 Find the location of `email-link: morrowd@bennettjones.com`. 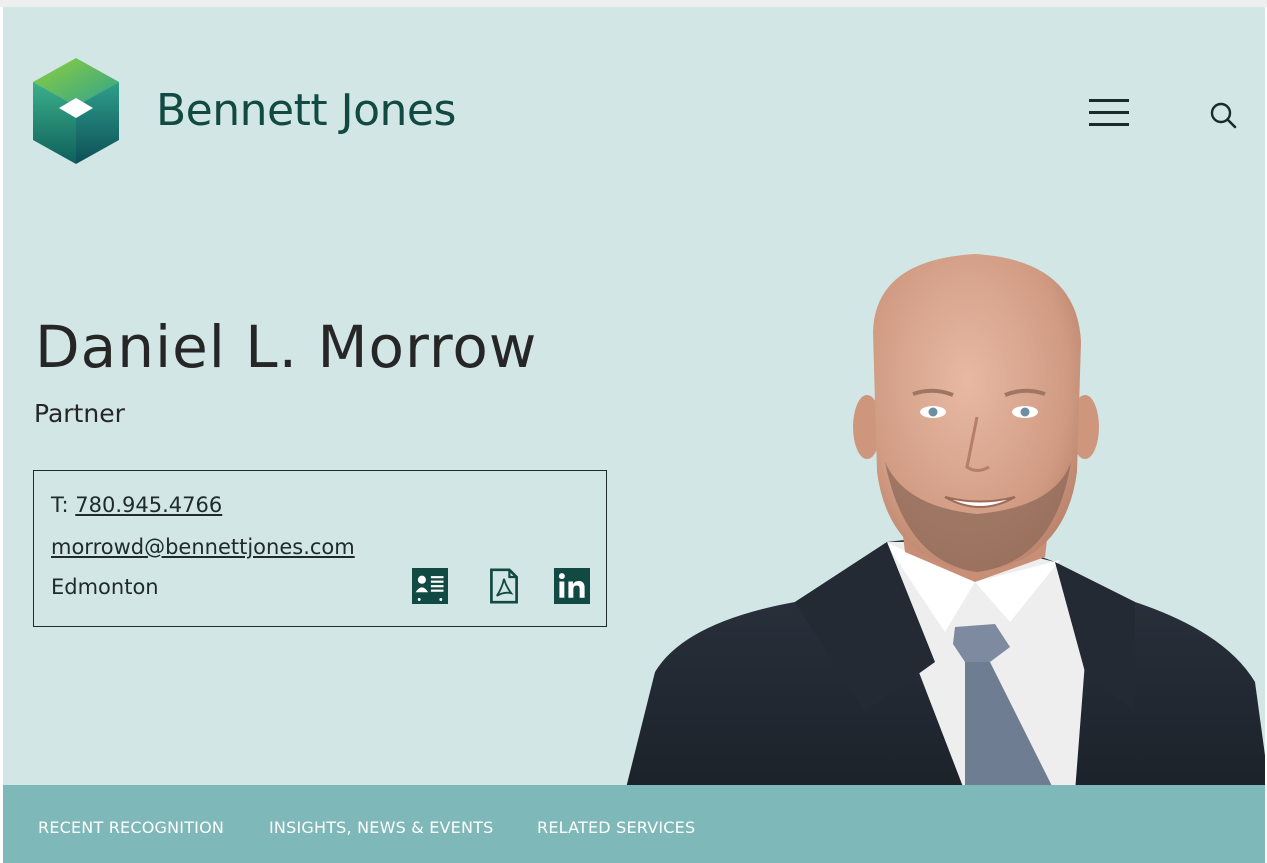

email-link: morrowd@bennettjones.com is located at coordinates (203, 547).